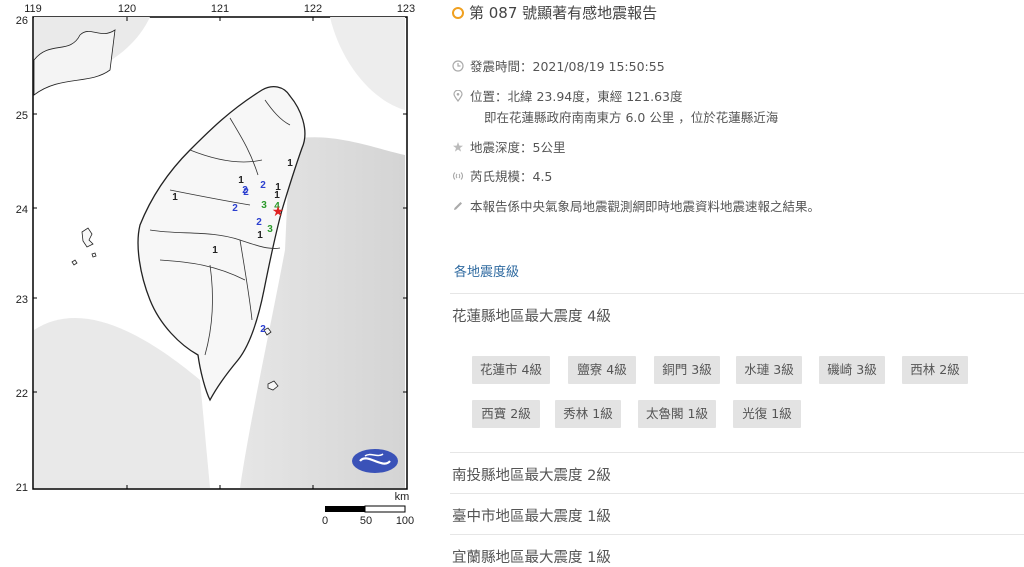 The width and height of the screenshot is (1024, 567). What do you see at coordinates (375, 461) in the screenshot?
I see `cwb-logo` at bounding box center [375, 461].